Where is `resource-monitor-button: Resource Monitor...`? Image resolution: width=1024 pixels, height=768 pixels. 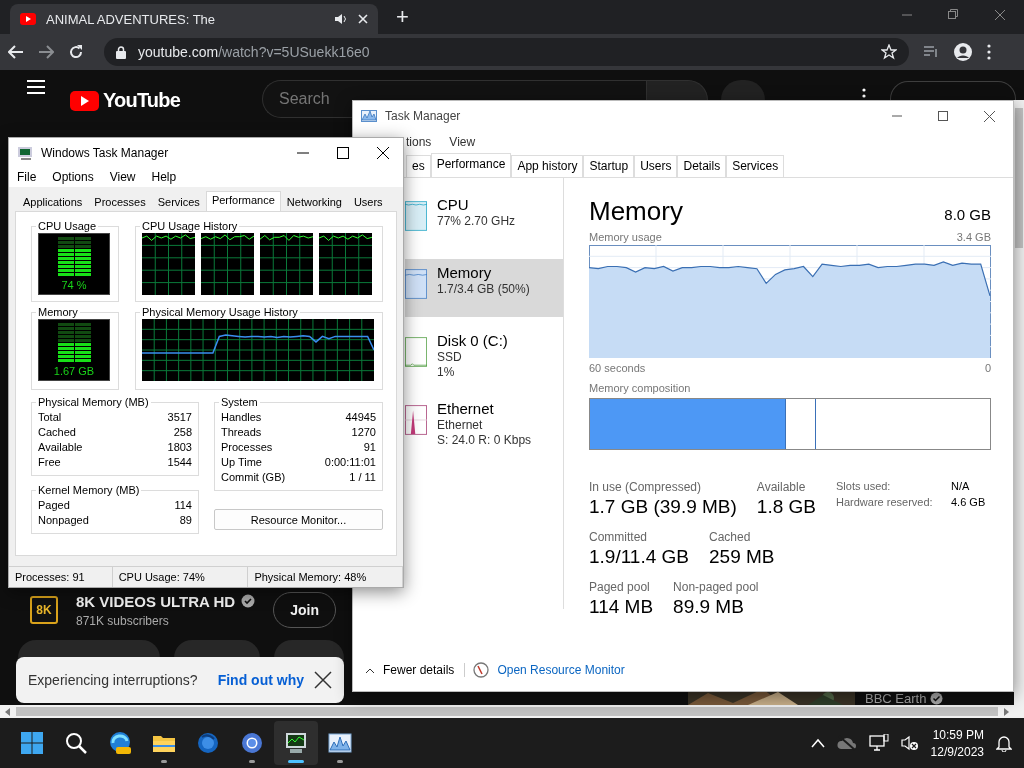 resource-monitor-button: Resource Monitor... is located at coordinates (298, 519).